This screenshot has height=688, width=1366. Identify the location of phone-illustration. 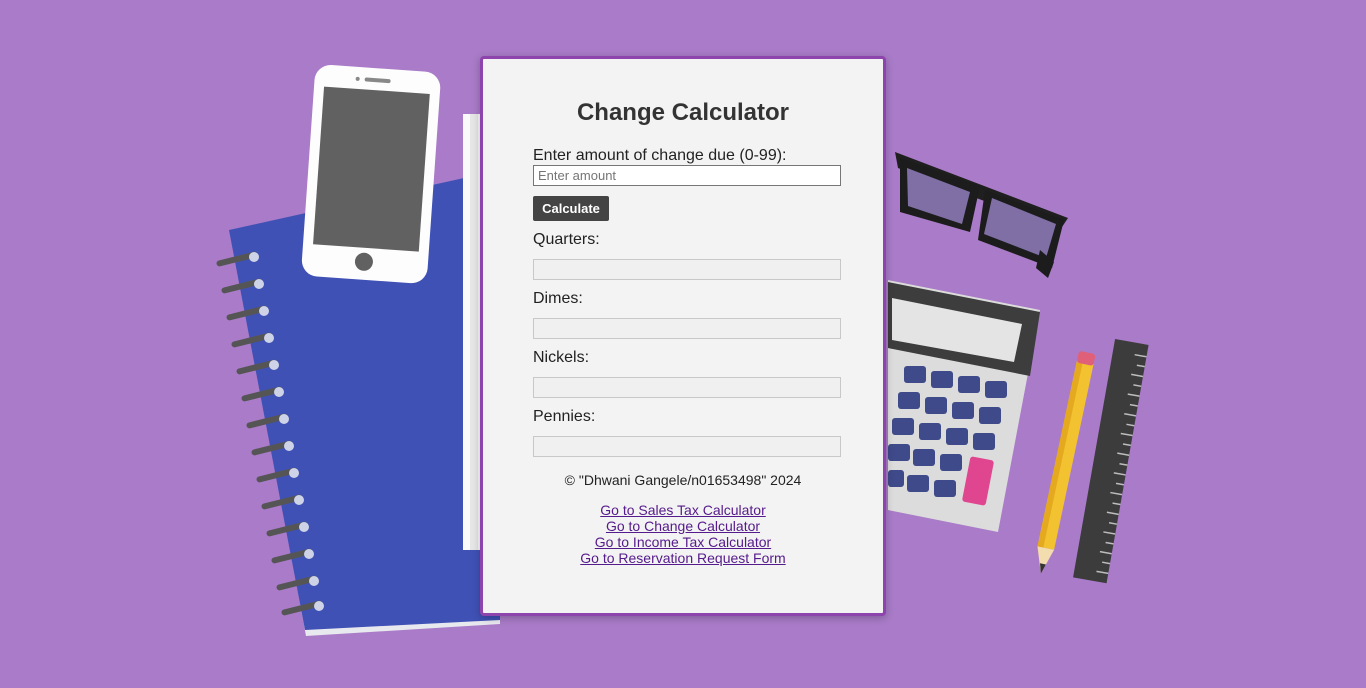
(371, 174).